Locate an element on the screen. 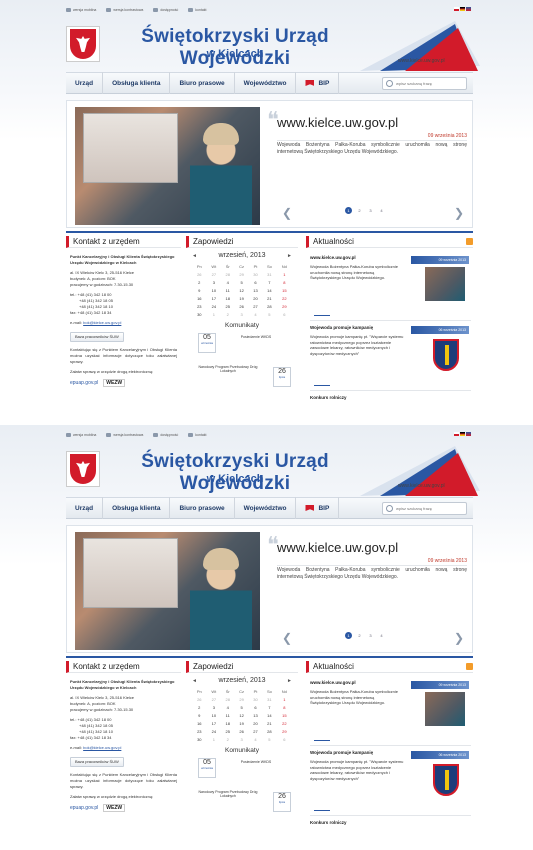  calendar-day: 11 is located at coordinates (227, 715).